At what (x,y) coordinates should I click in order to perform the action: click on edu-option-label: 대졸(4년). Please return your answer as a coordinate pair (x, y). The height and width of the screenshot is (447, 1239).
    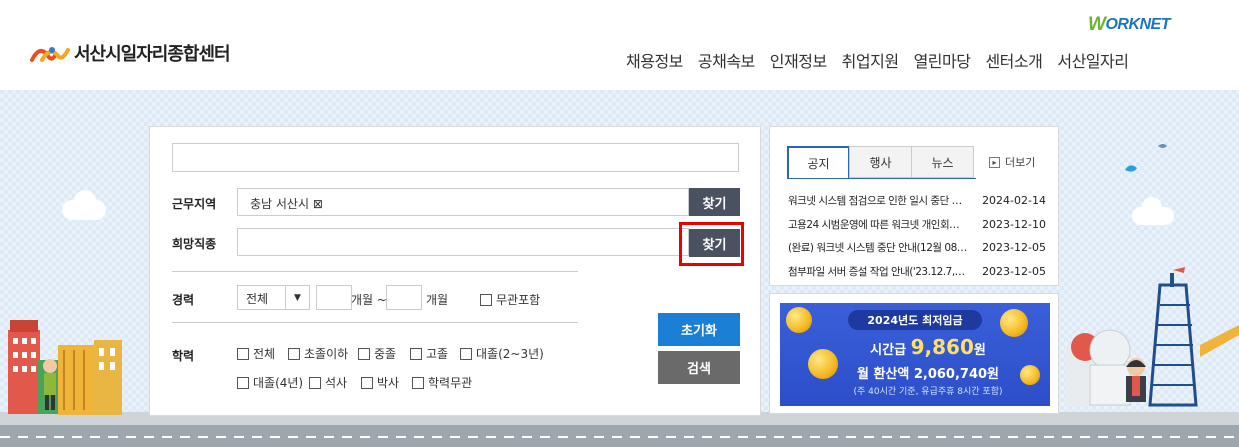
    Looking at the image, I should click on (278, 383).